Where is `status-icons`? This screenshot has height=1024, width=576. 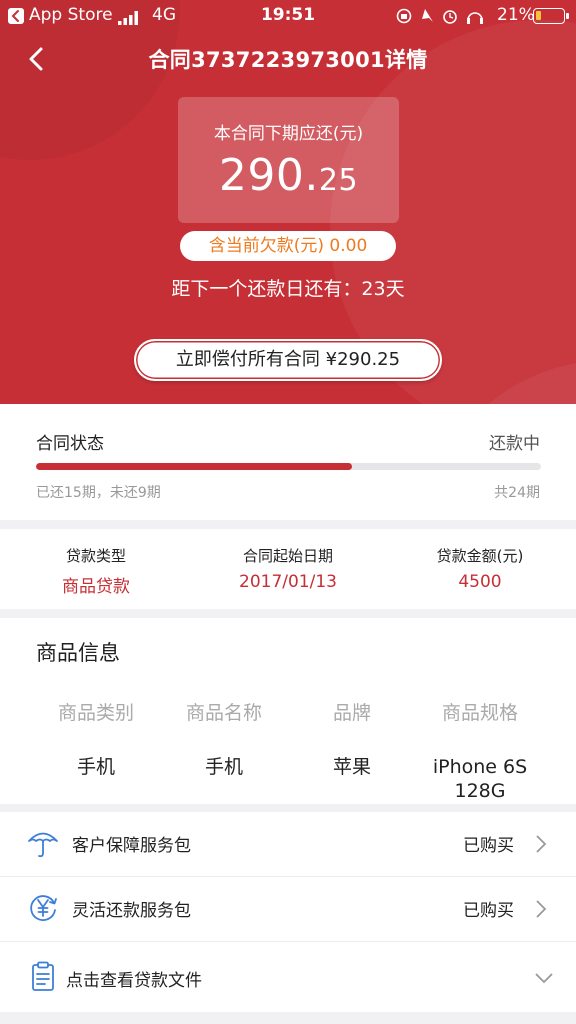
status-icons is located at coordinates (445, 18).